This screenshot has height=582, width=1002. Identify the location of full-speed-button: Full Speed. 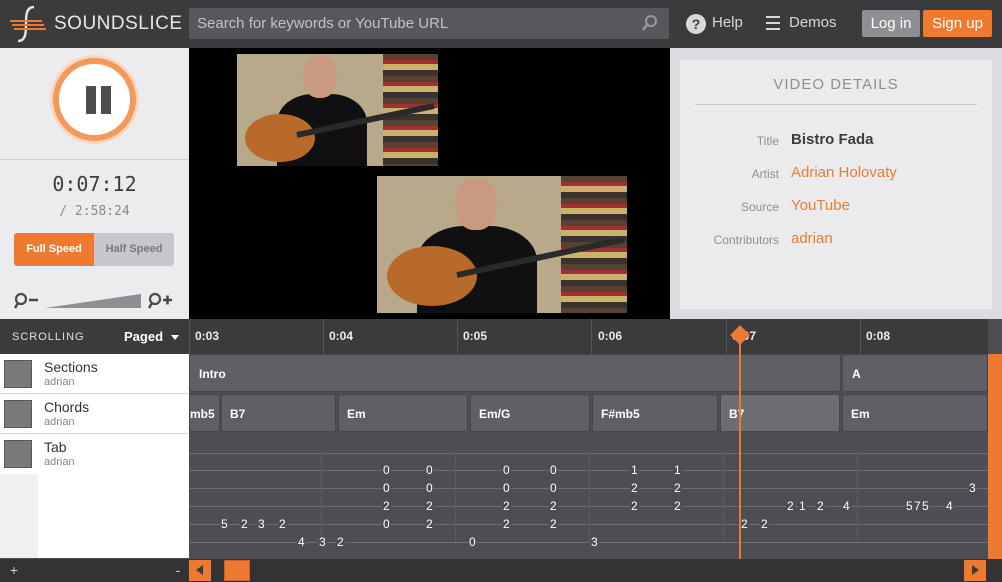
(54, 249).